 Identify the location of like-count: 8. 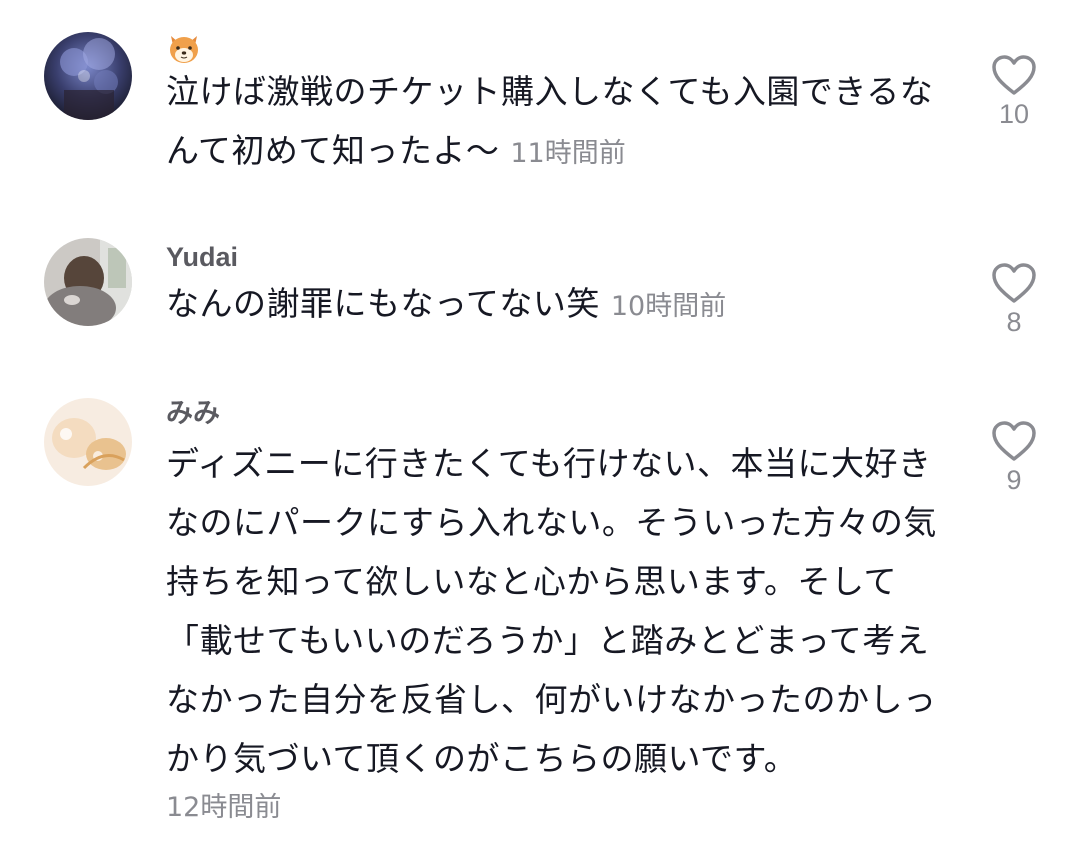
(1014, 322).